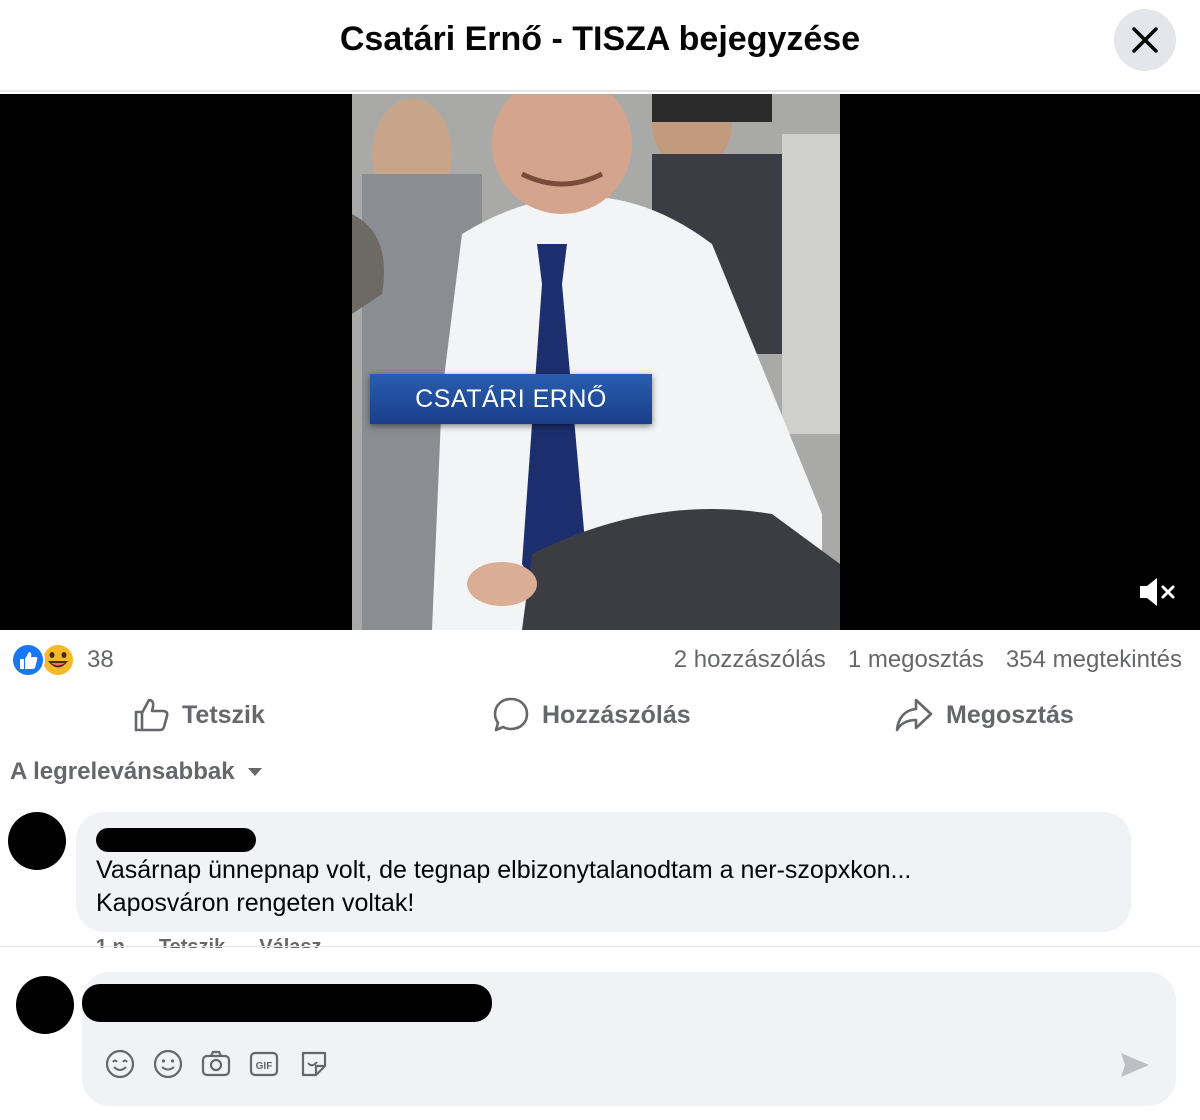 The width and height of the screenshot is (1200, 1120). Describe the element at coordinates (603, 840) in the screenshot. I see `commenter-name-redacted` at that location.